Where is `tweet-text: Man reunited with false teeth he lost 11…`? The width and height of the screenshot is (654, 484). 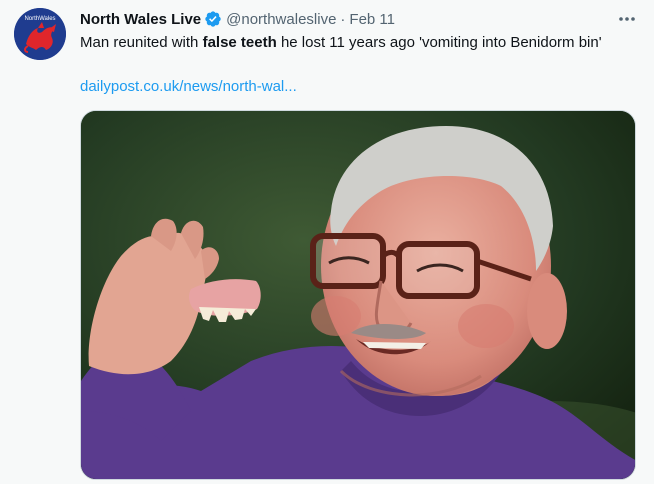
tweet-text: Man reunited with false teeth he lost 11… is located at coordinates (360, 43).